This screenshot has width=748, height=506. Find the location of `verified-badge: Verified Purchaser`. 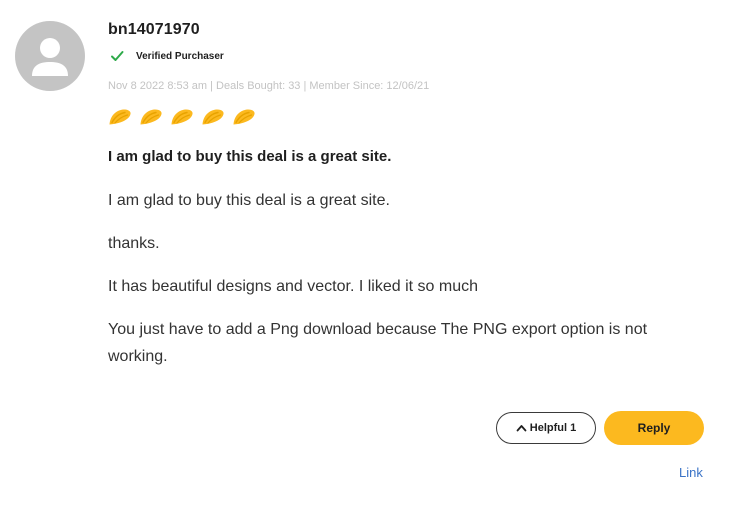

verified-badge: Verified Purchaser is located at coordinates (167, 56).